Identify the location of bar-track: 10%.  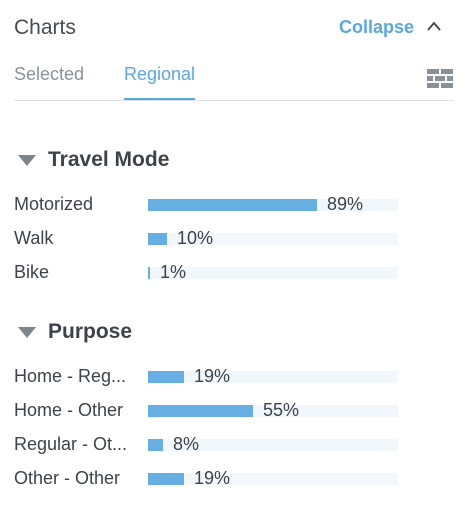
(273, 238).